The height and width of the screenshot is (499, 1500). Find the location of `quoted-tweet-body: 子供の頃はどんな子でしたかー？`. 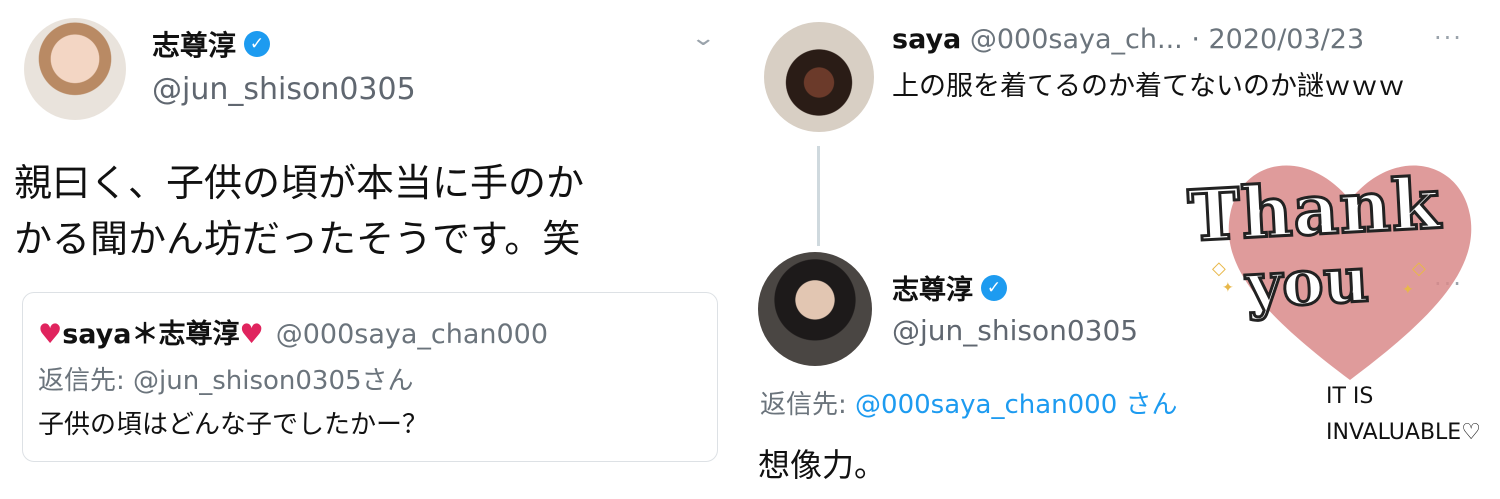

quoted-tweet-body: 子供の頃はどんな子でしたかー？ is located at coordinates (233, 425).